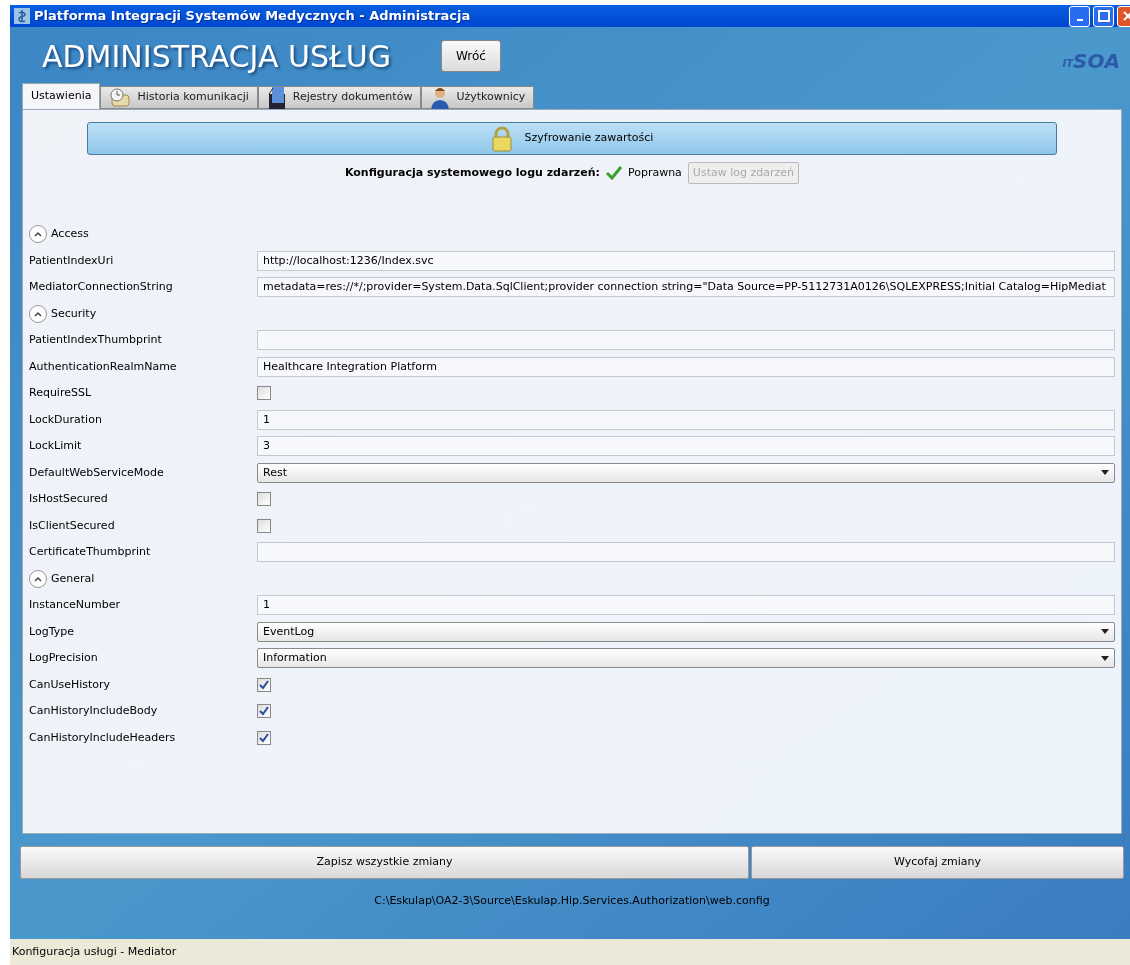 This screenshot has width=1130, height=965. I want to click on binder-icon, so click(276, 97).